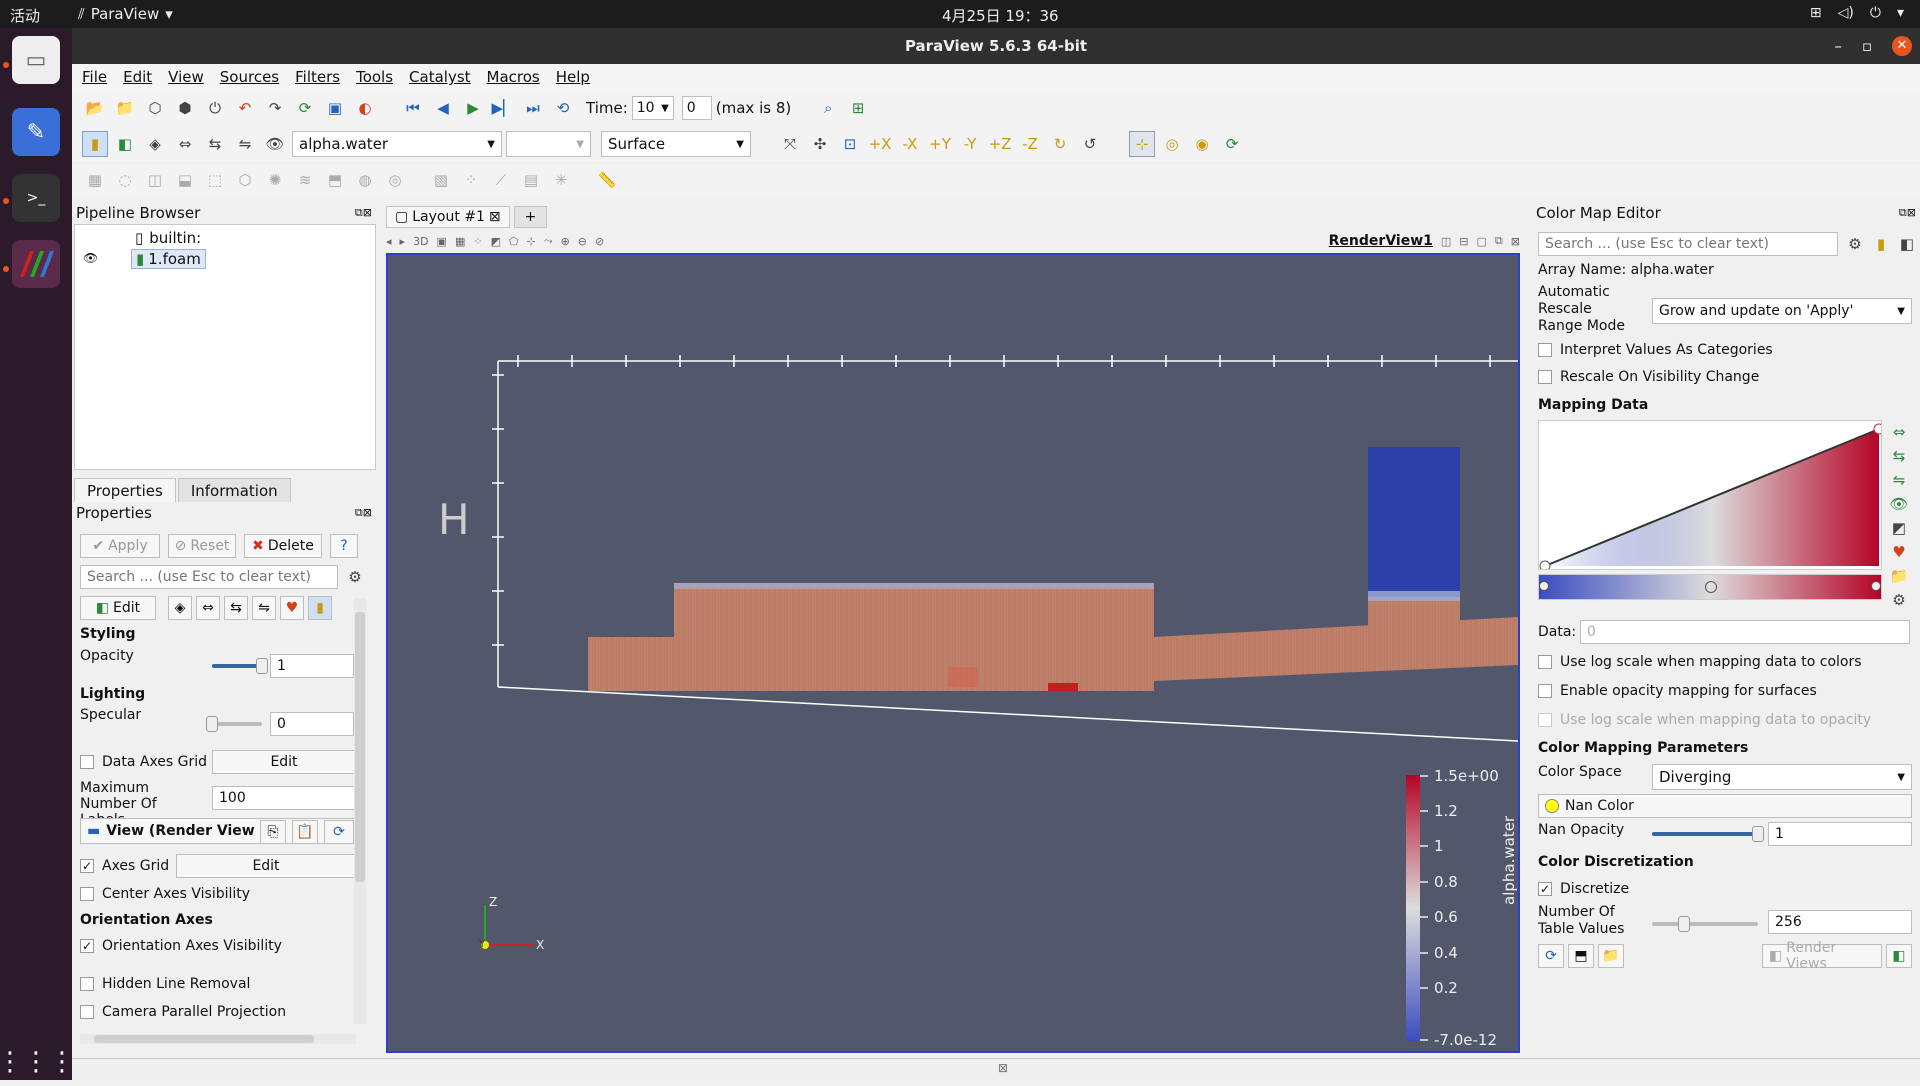  Describe the element at coordinates (1782, 311) in the screenshot. I see `rescale-mode-select: Grow and update on 'Apply' ▼` at that location.